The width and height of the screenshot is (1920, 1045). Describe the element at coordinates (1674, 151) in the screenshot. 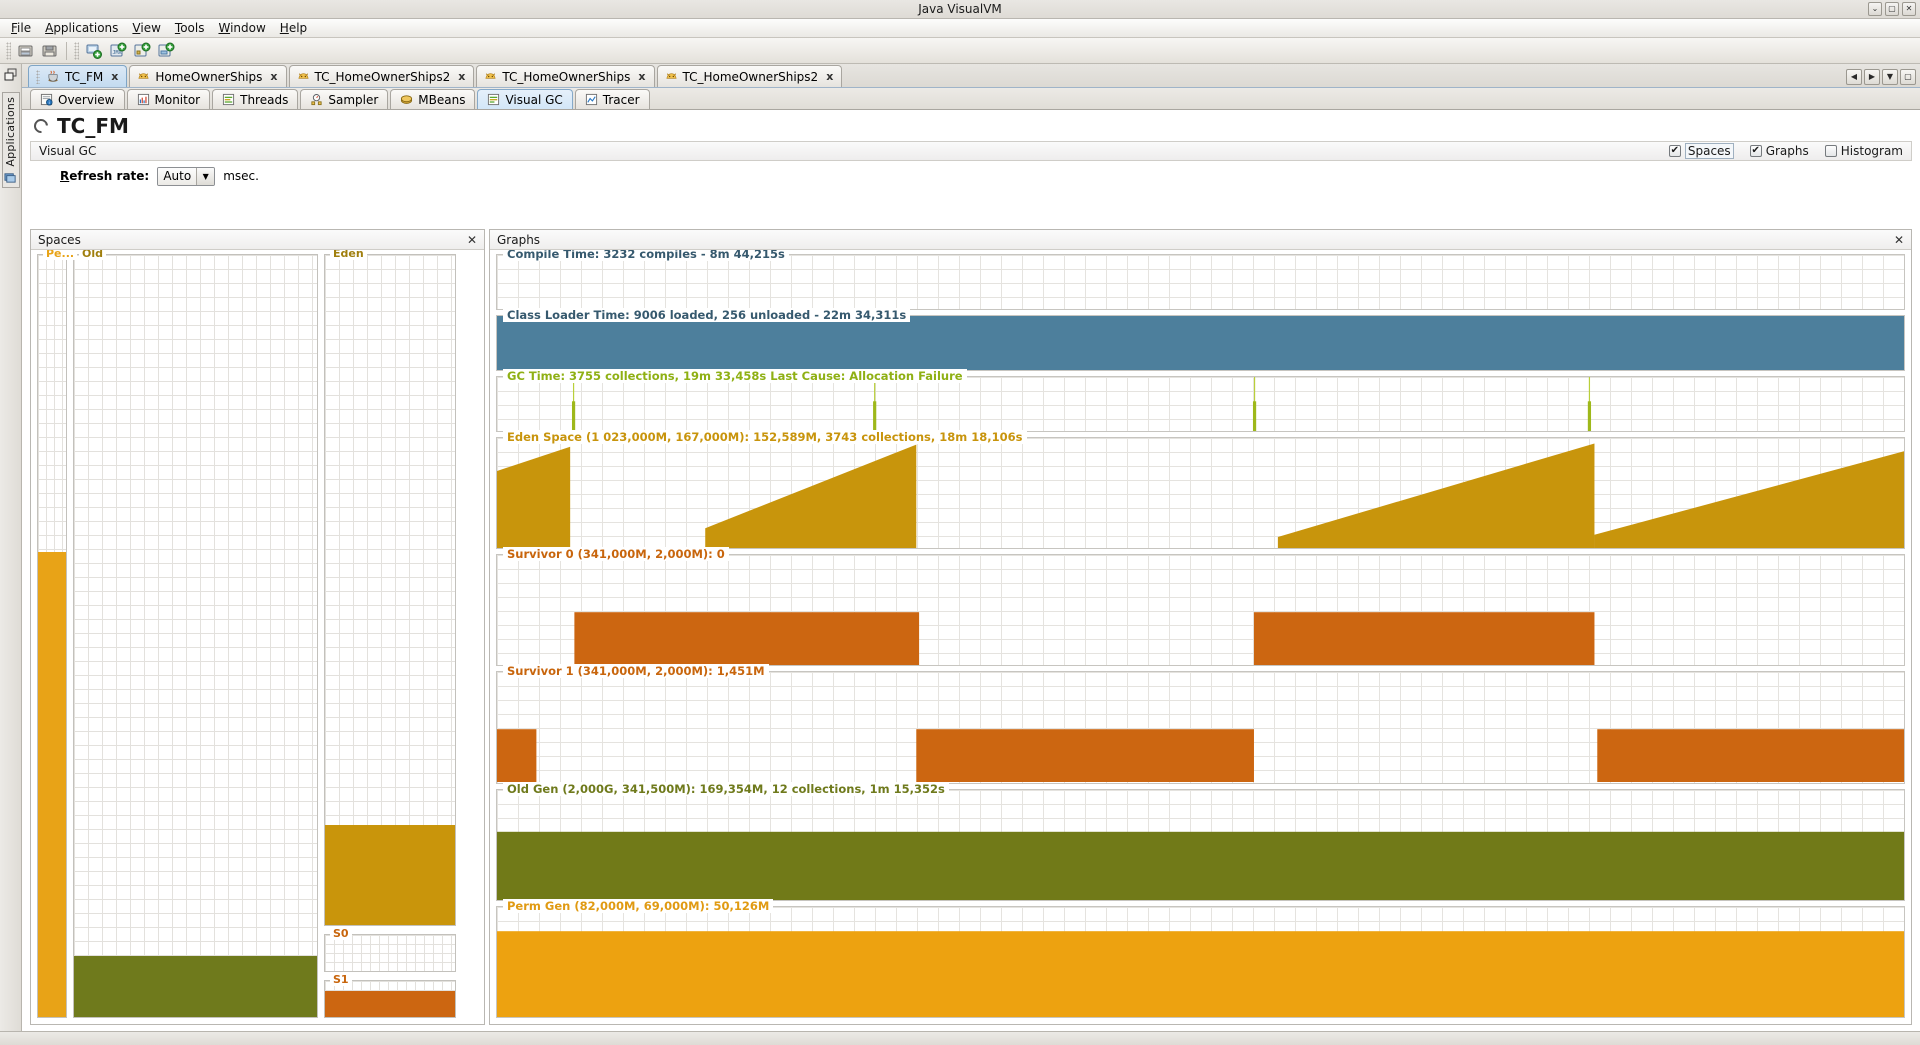

I see `checkbox-spaces-box` at that location.